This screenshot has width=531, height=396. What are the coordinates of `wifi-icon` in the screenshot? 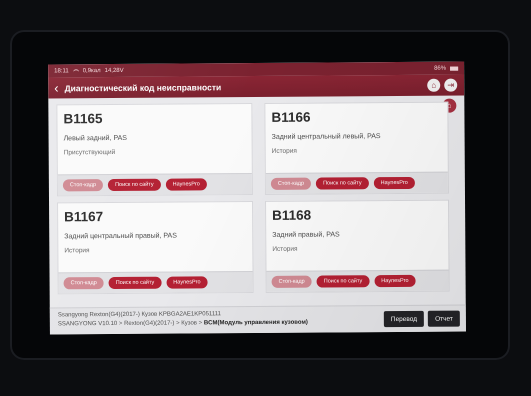 It's located at (75, 70).